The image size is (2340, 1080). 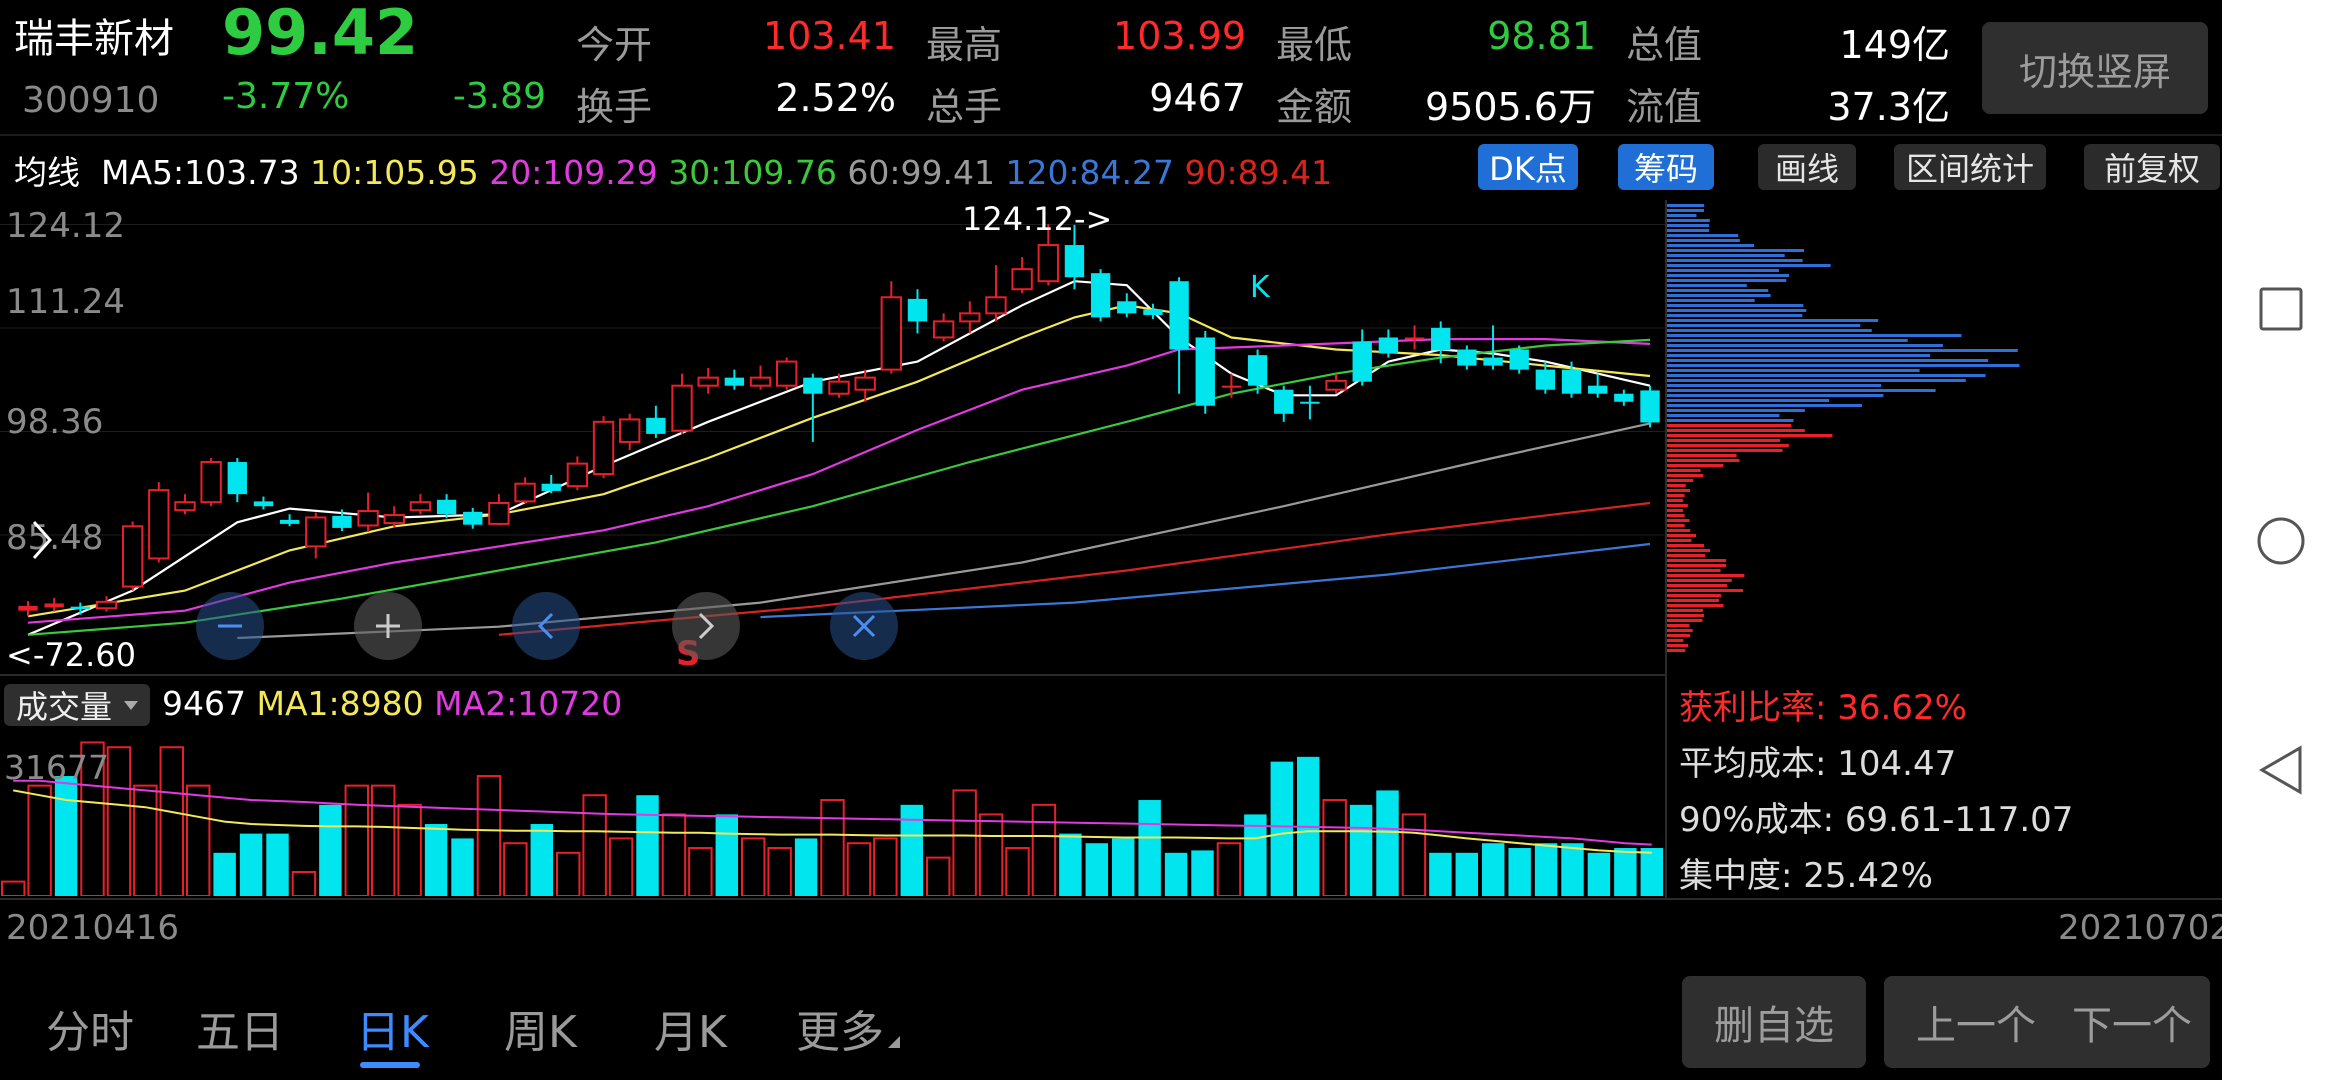 I want to click on reset-icon, so click(x=864, y=626).